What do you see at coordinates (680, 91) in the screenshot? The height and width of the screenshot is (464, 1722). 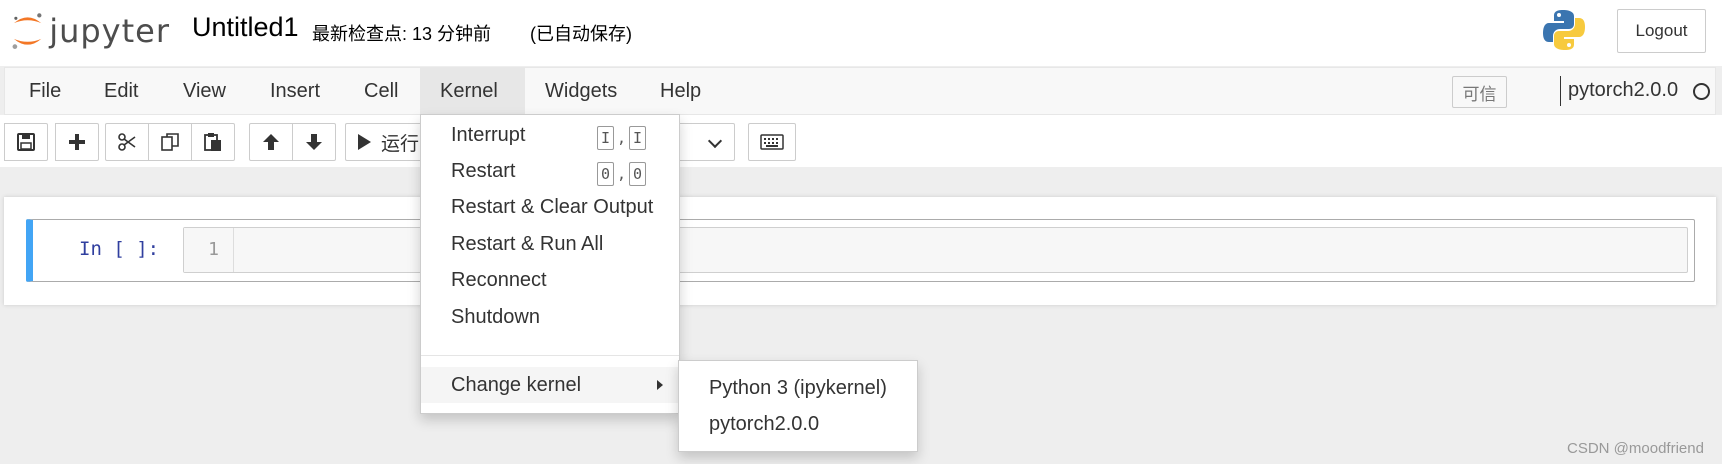 I see `menu-help: Help` at bounding box center [680, 91].